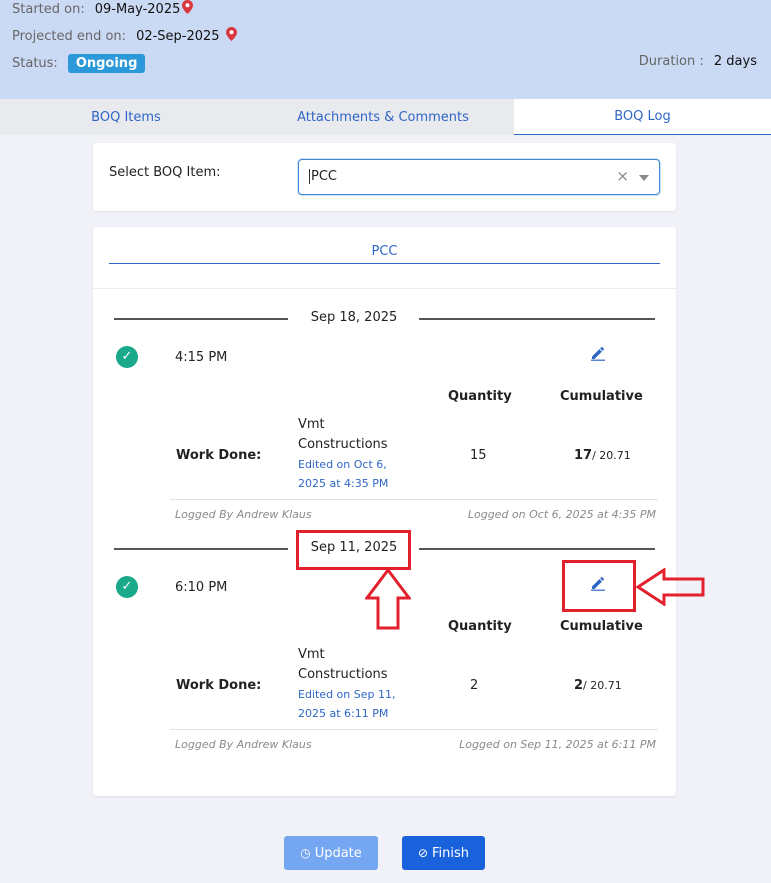 This screenshot has width=771, height=883. Describe the element at coordinates (69, 36) in the screenshot. I see `projected-label: Projected end on:` at that location.